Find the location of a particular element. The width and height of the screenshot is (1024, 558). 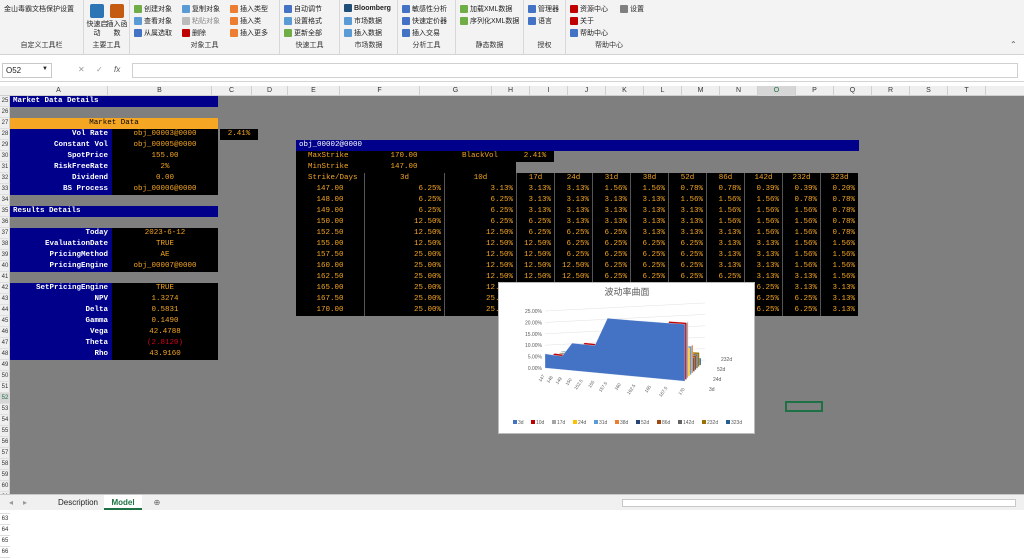

cancel-icon: ✕ is located at coordinates (81, 69).